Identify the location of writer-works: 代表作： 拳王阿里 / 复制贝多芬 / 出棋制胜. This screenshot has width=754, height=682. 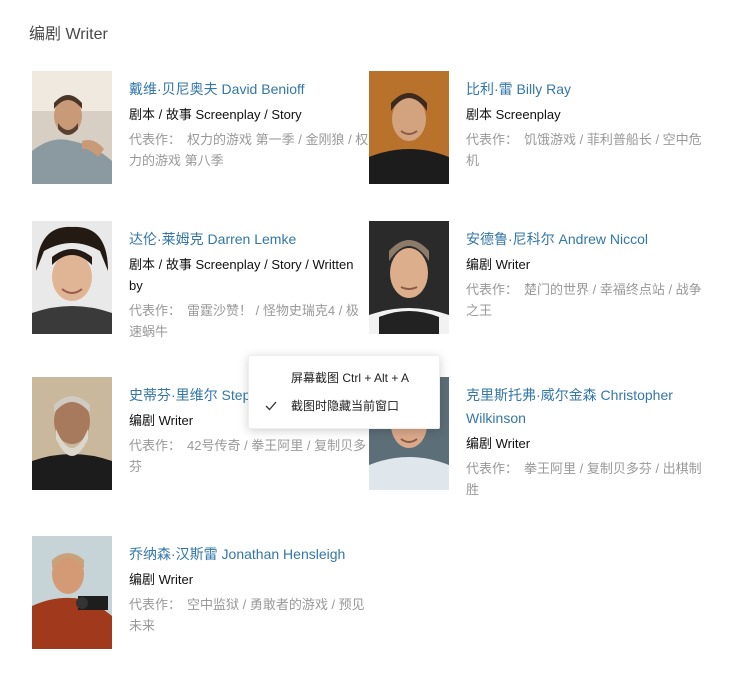
(586, 479).